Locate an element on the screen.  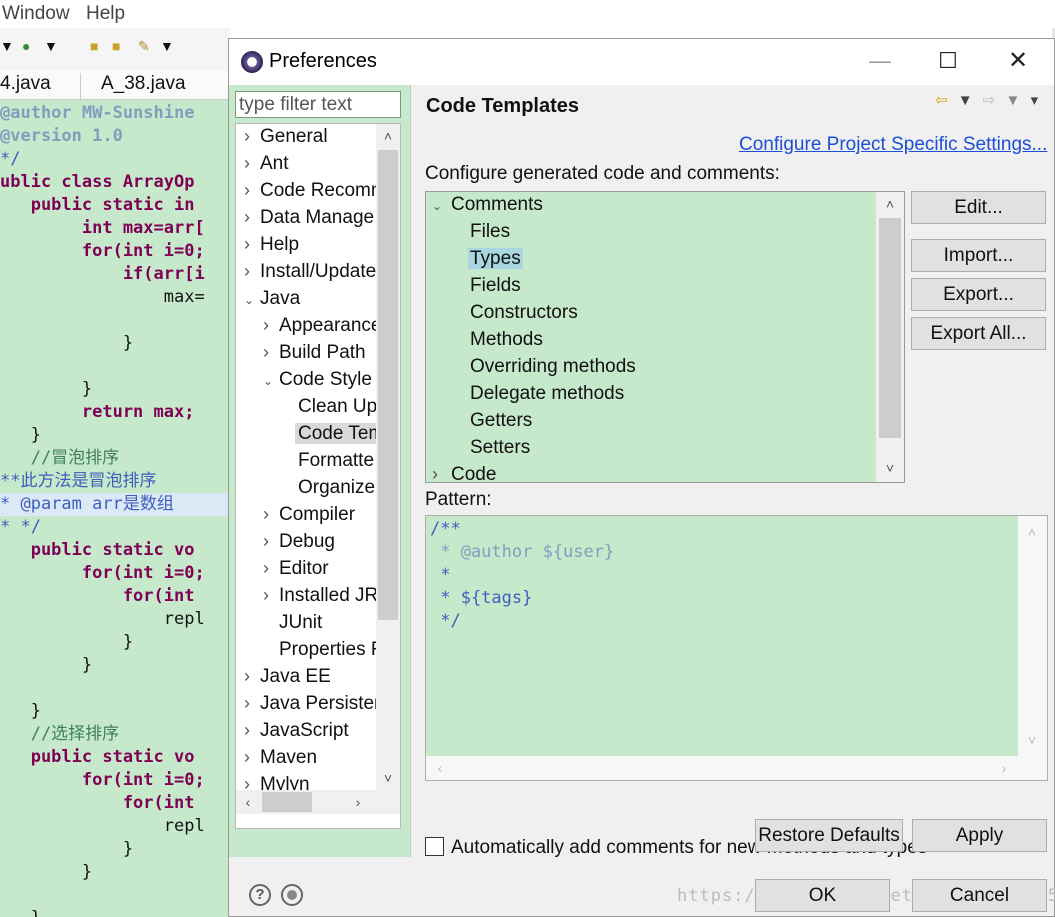
maximize-button: ☐ is located at coordinates (948, 62).